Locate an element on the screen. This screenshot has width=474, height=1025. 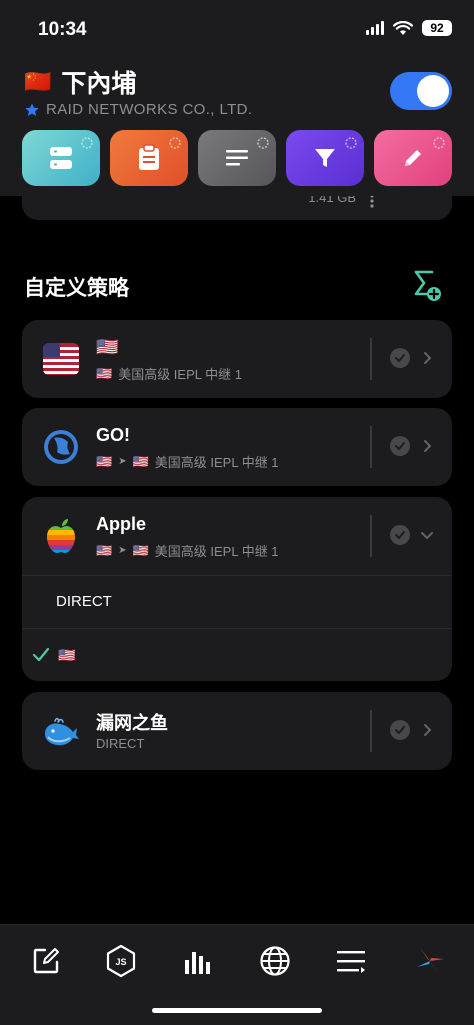
policy-card-us: 🇺🇸 🇺🇸 美国高级 IEPL 中继 1 is located at coordinates (237, 359).